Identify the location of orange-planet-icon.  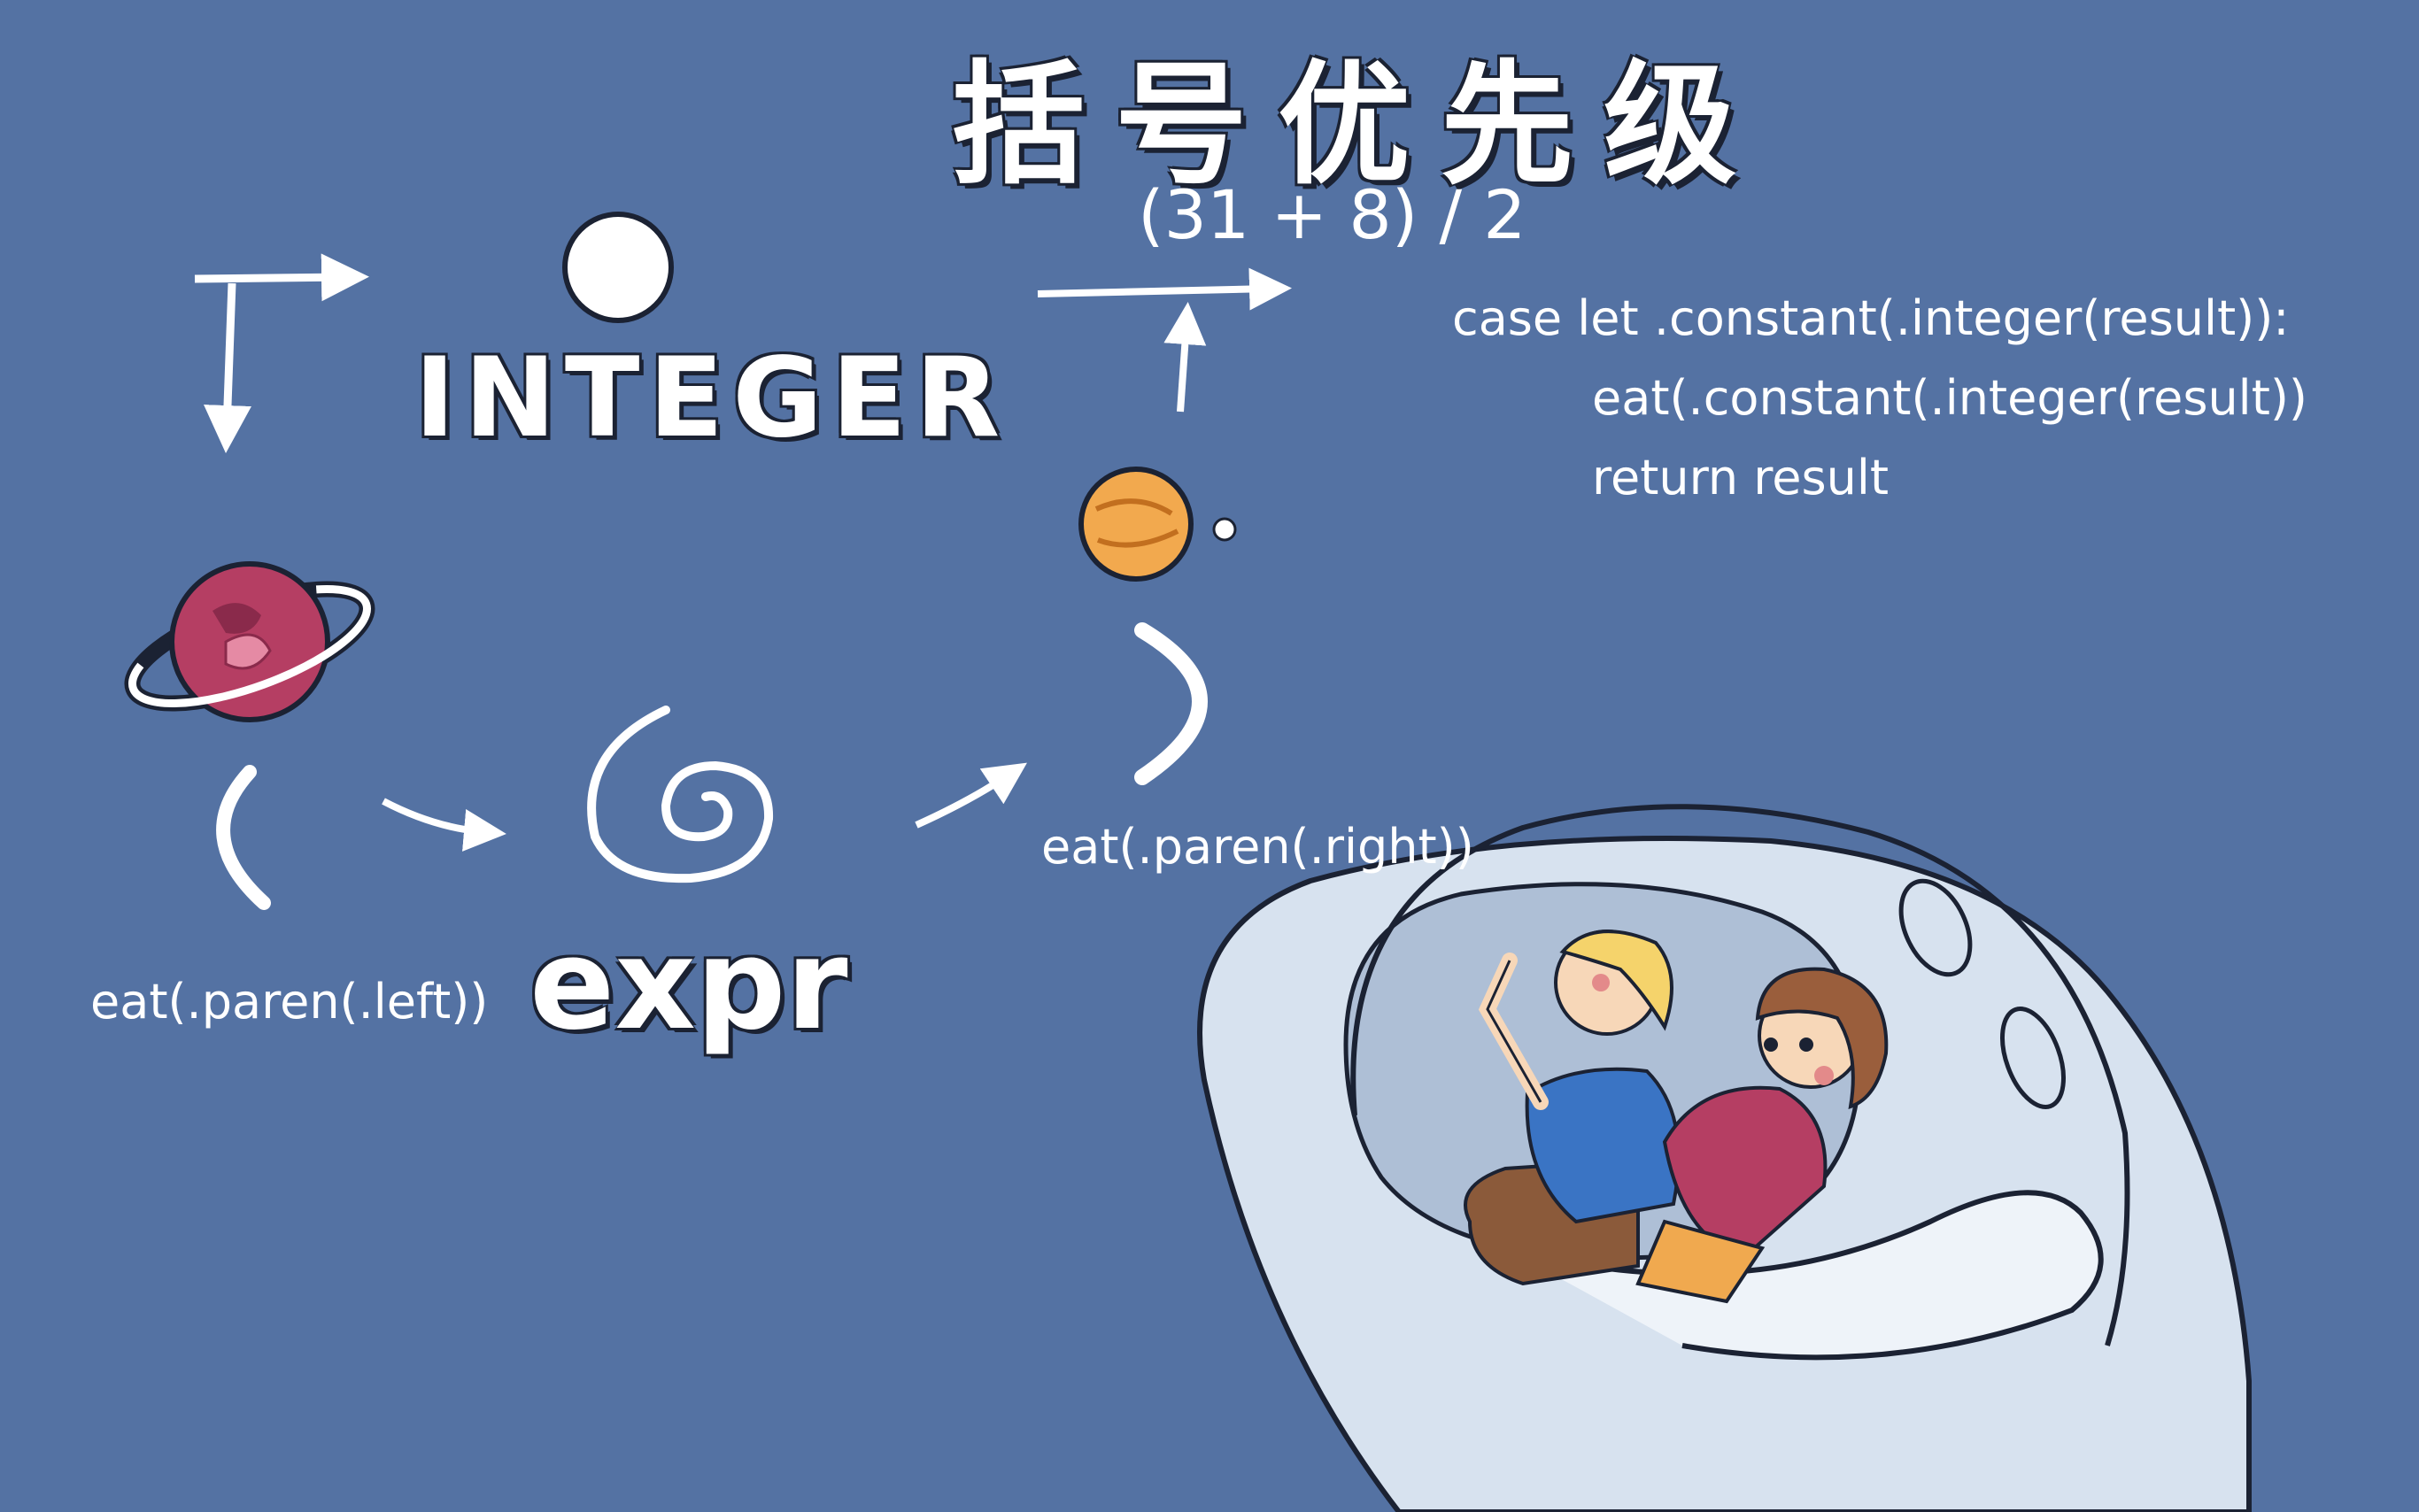
(1157, 524).